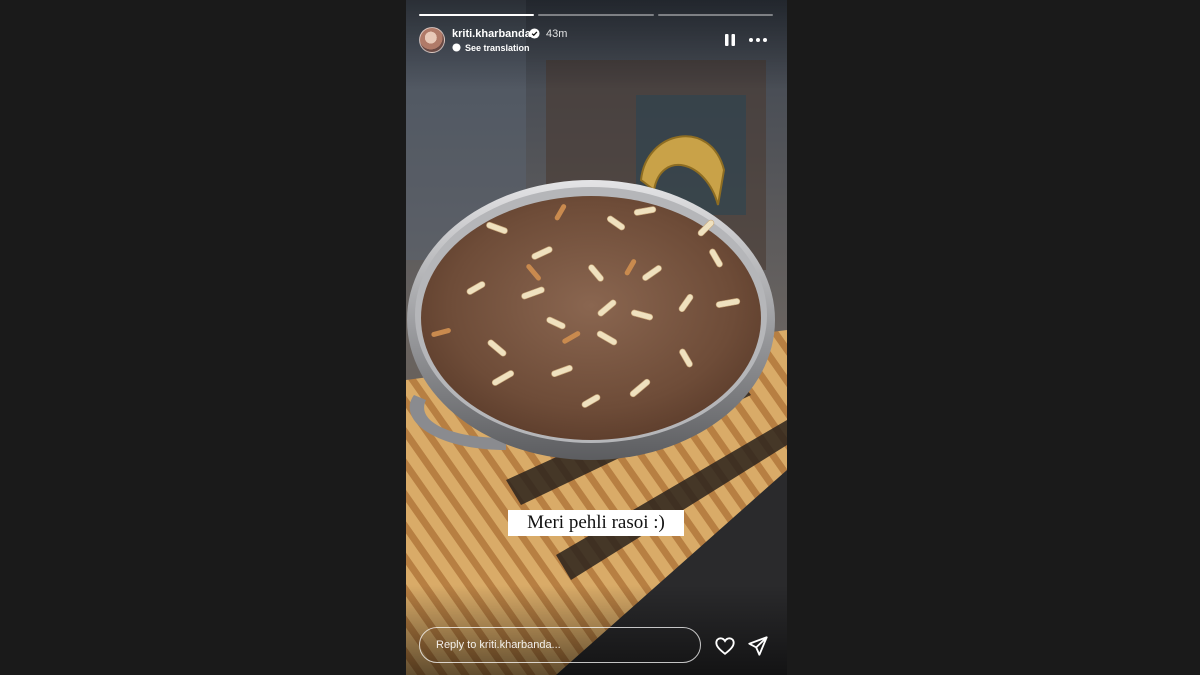 The image size is (1200, 675). What do you see at coordinates (534, 33) in the screenshot?
I see `verified-badge-icon` at bounding box center [534, 33].